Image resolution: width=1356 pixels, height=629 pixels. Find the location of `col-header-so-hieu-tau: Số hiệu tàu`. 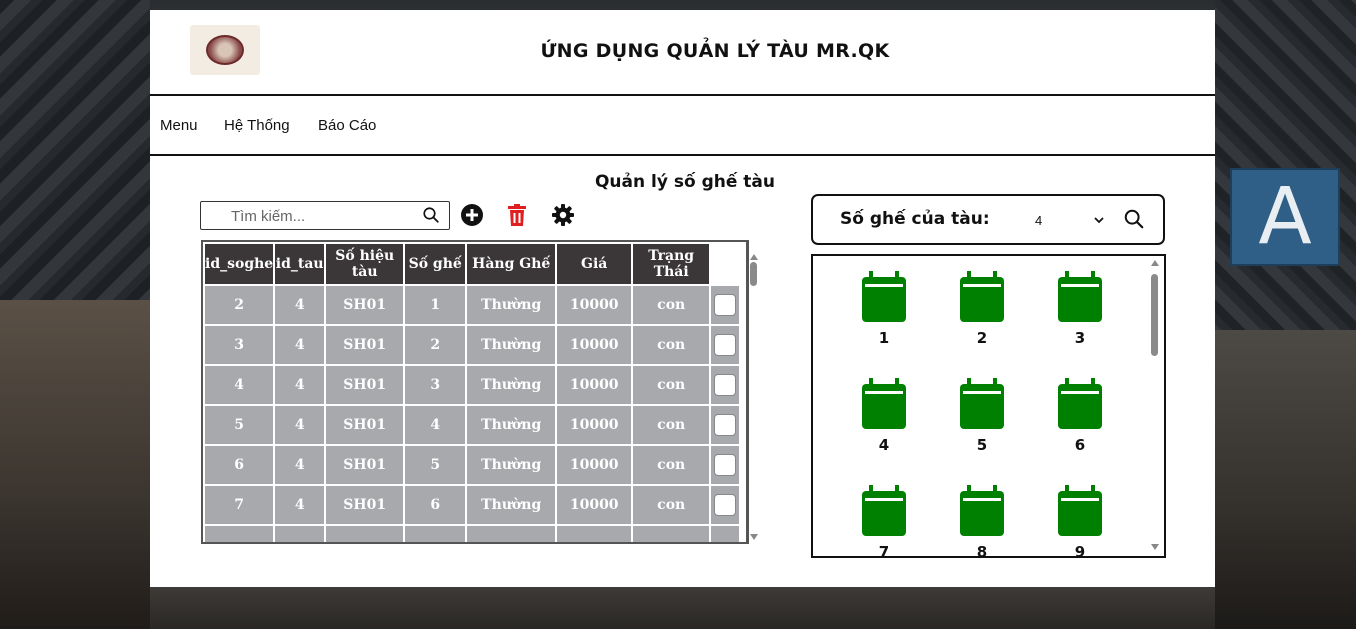

col-header-so-hieu-tau: Số hiệu tàu is located at coordinates (365, 264).